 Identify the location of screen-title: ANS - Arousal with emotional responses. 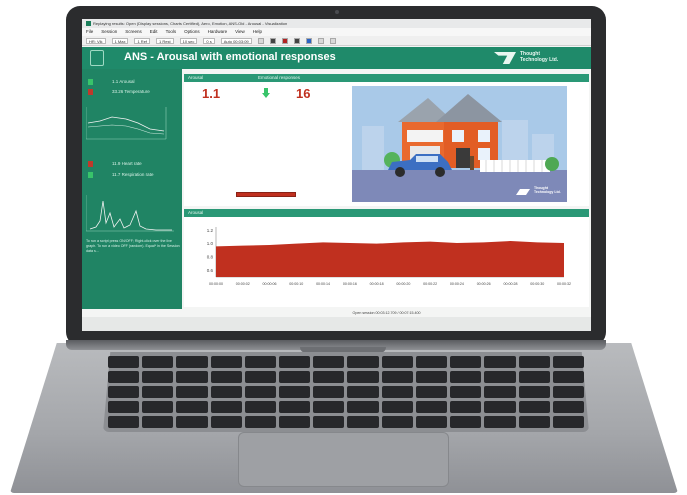
(230, 57).